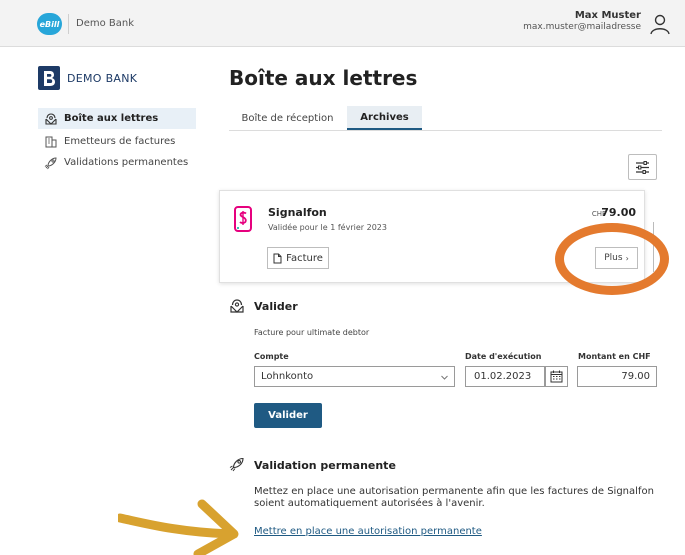  What do you see at coordinates (288, 415) in the screenshot?
I see `validate-button: Valider` at bounding box center [288, 415].